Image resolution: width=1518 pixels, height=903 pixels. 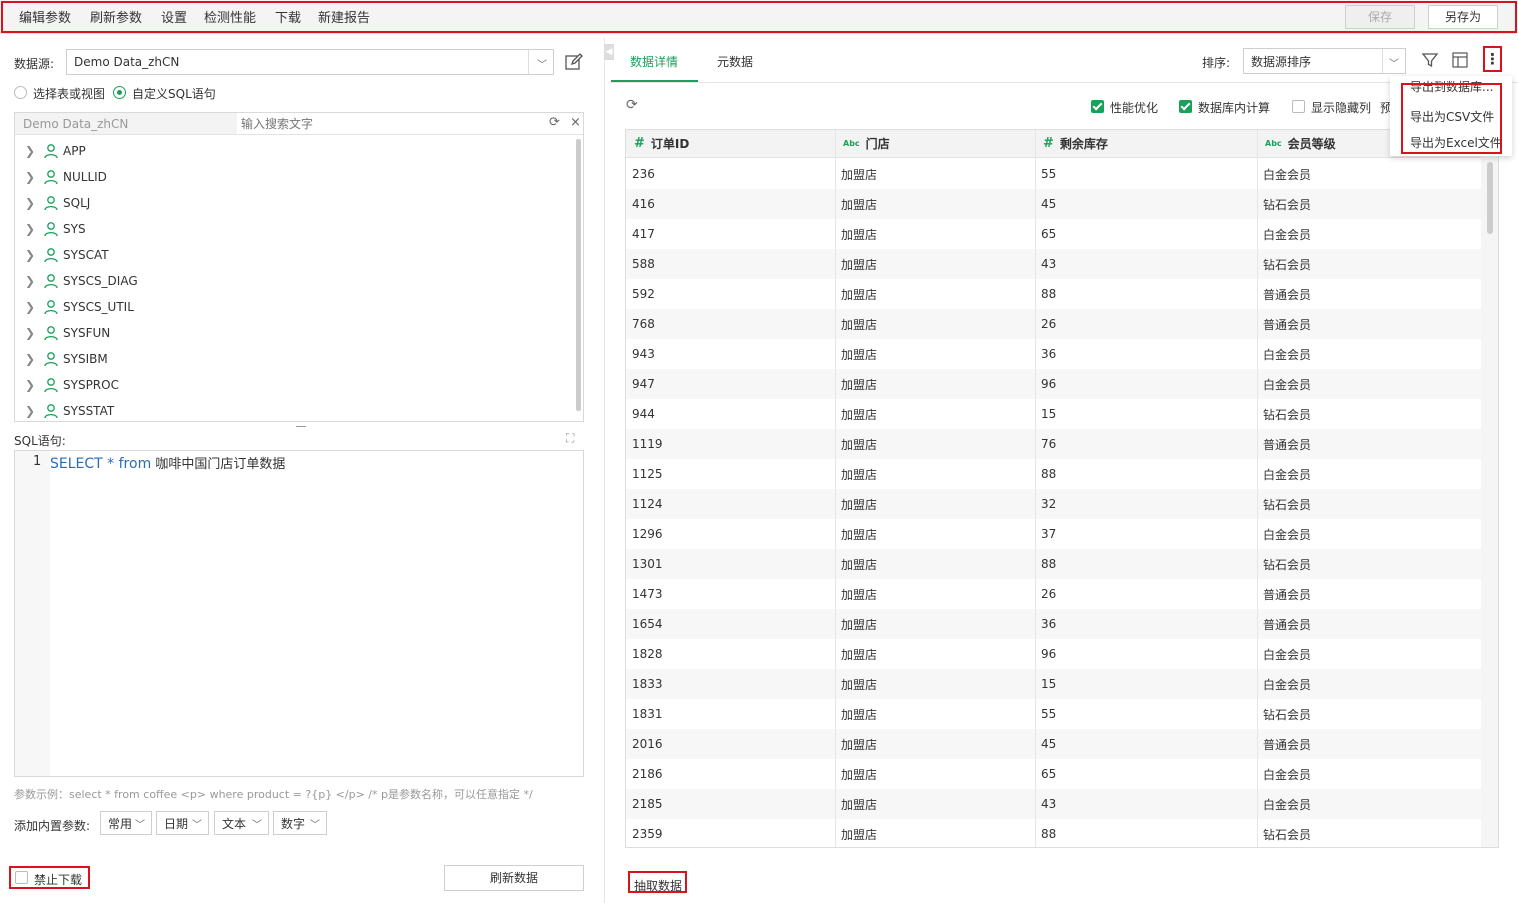 What do you see at coordinates (1324, 61) in the screenshot?
I see `sort-select: 数据源排序 ﹀` at bounding box center [1324, 61].